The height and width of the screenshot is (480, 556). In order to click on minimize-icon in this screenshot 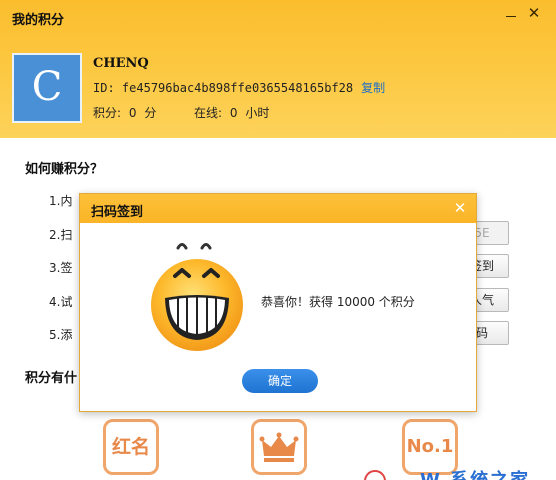, I will do `click(511, 14)`.